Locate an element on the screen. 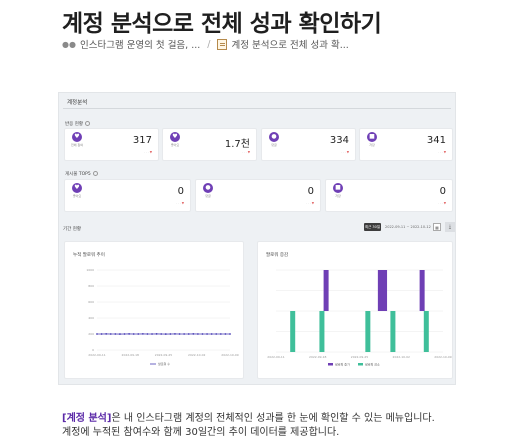 The width and height of the screenshot is (512, 446). calendar-icon: ▦ is located at coordinates (437, 227).